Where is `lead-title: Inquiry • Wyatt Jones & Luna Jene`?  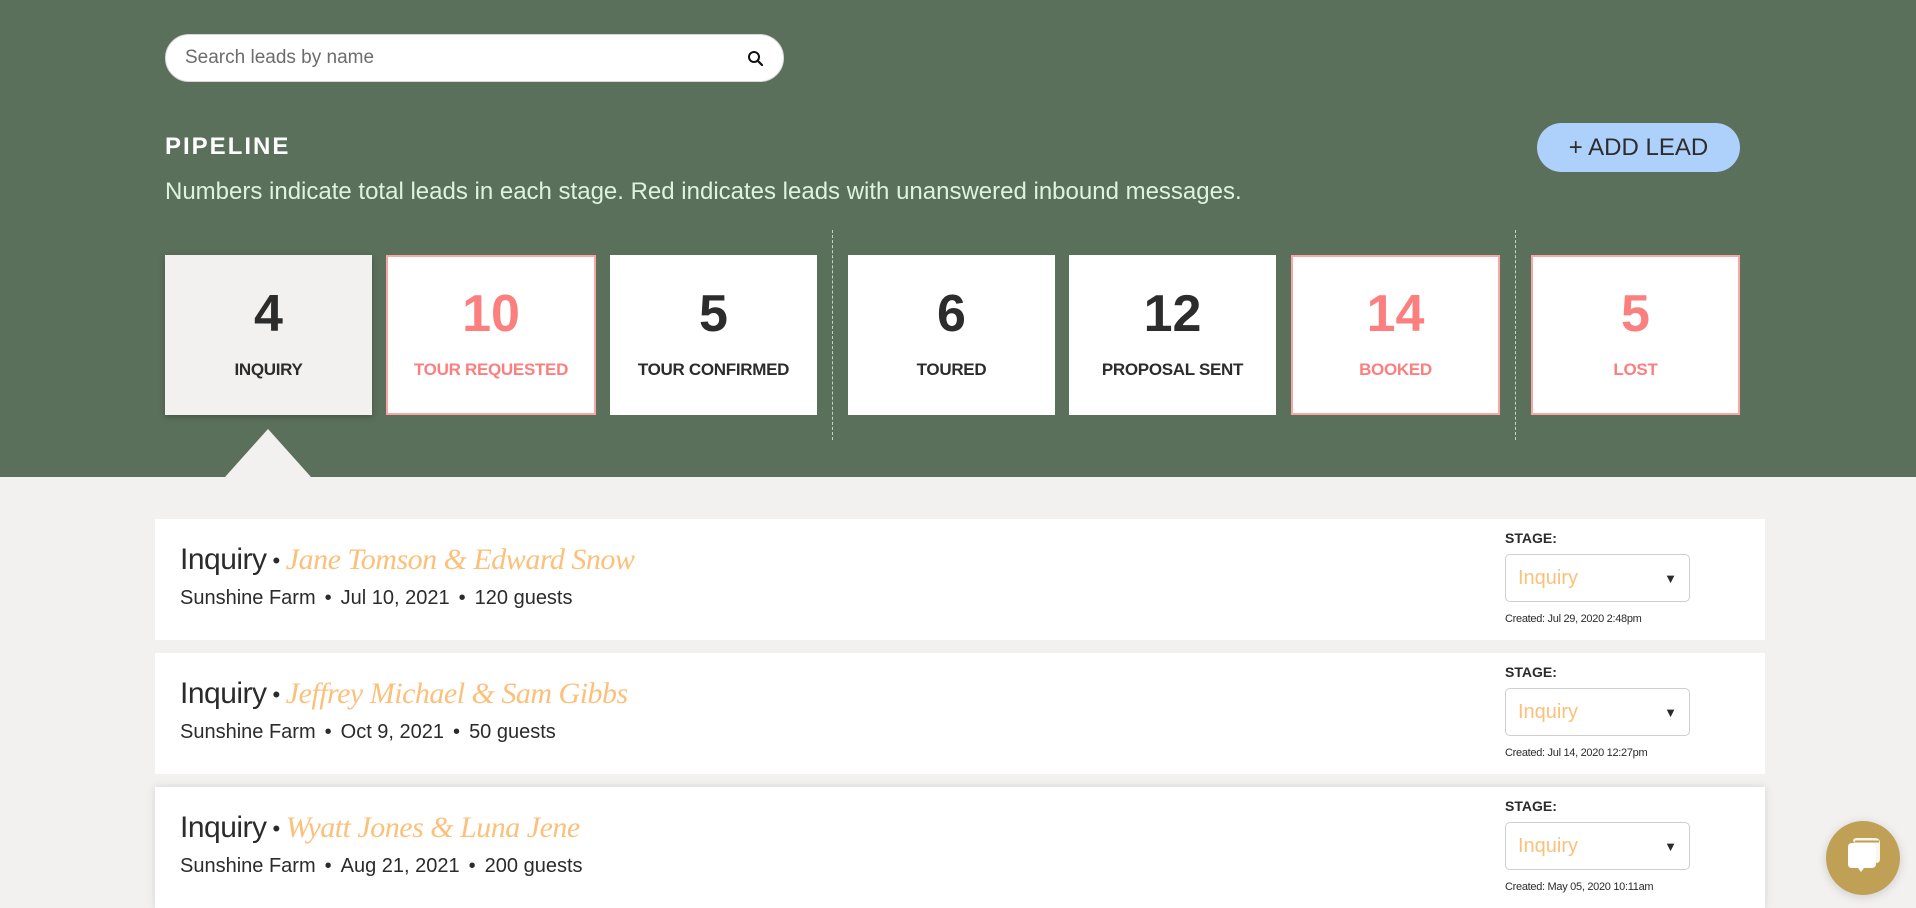 lead-title: Inquiry • Wyatt Jones & Luna Jene is located at coordinates (380, 828).